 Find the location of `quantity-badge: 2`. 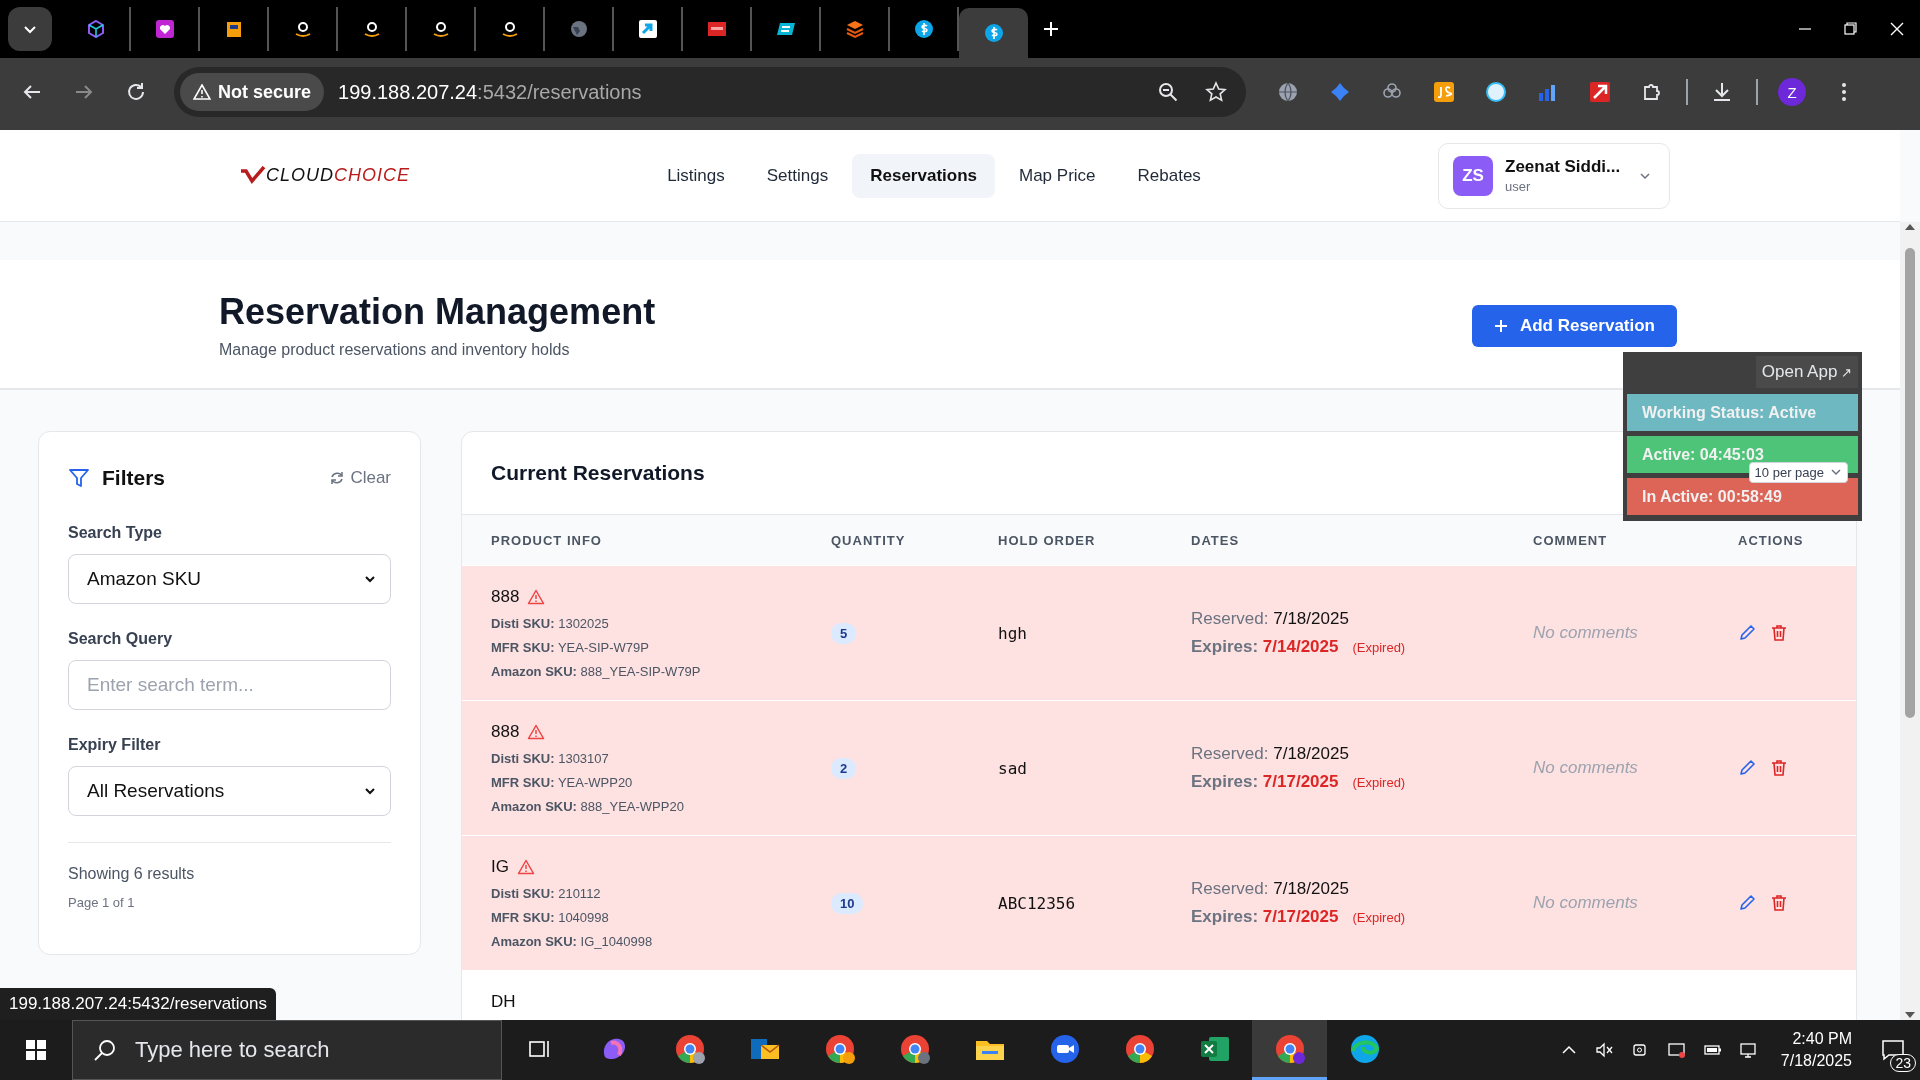

quantity-badge: 2 is located at coordinates (844, 768).